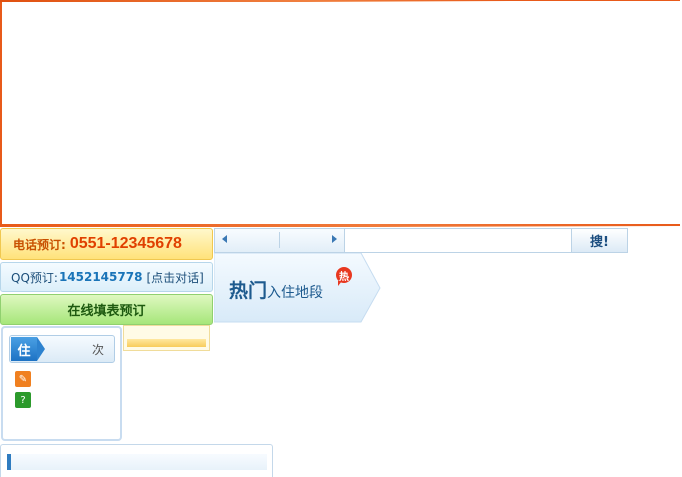 This screenshot has width=682, height=477. Describe the element at coordinates (100, 277) in the screenshot. I see `qq-number: 1452145778` at that location.